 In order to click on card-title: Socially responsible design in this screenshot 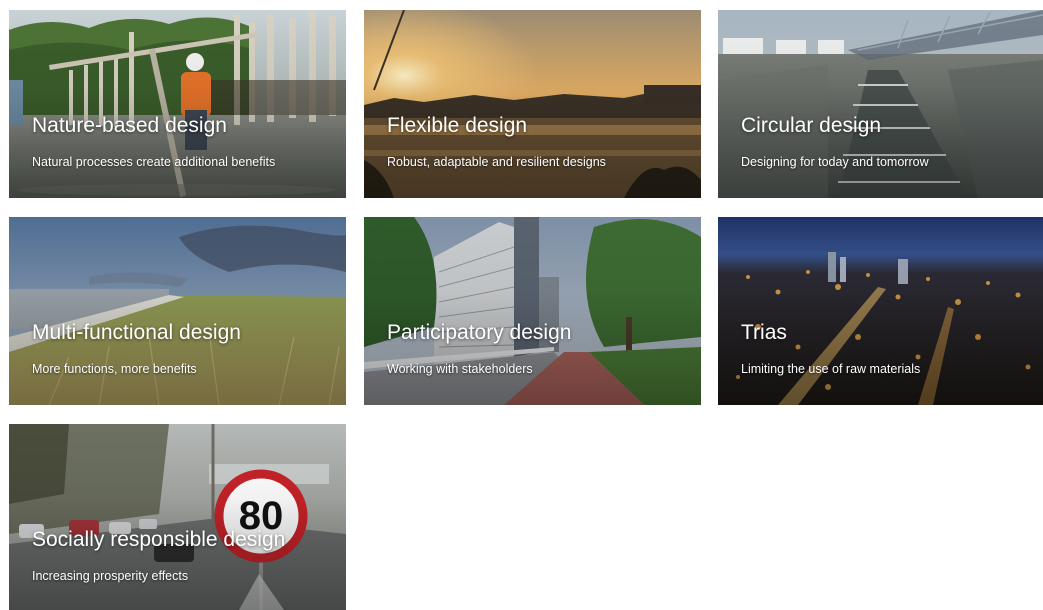, I will do `click(159, 539)`.